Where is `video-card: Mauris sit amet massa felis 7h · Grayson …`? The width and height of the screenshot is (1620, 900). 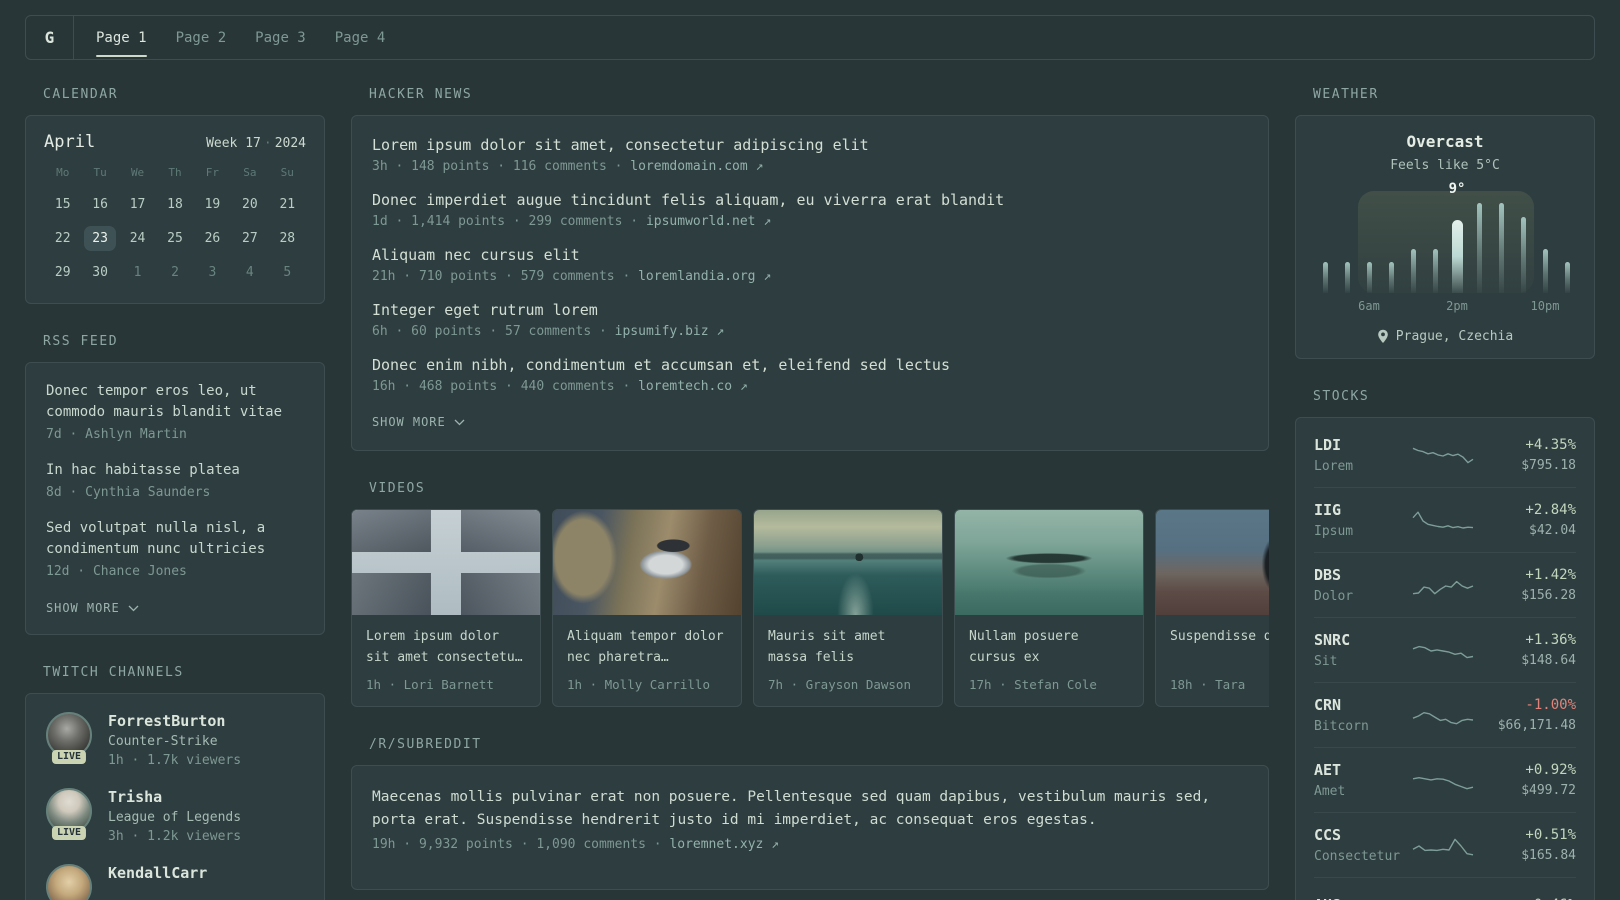
video-card: Mauris sit amet massa felis 7h · Grayson … is located at coordinates (848, 608).